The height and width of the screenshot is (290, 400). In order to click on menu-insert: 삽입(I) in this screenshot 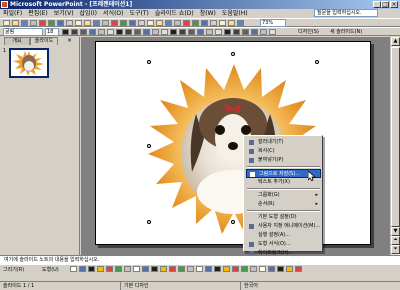, I will do `click(89, 13)`.